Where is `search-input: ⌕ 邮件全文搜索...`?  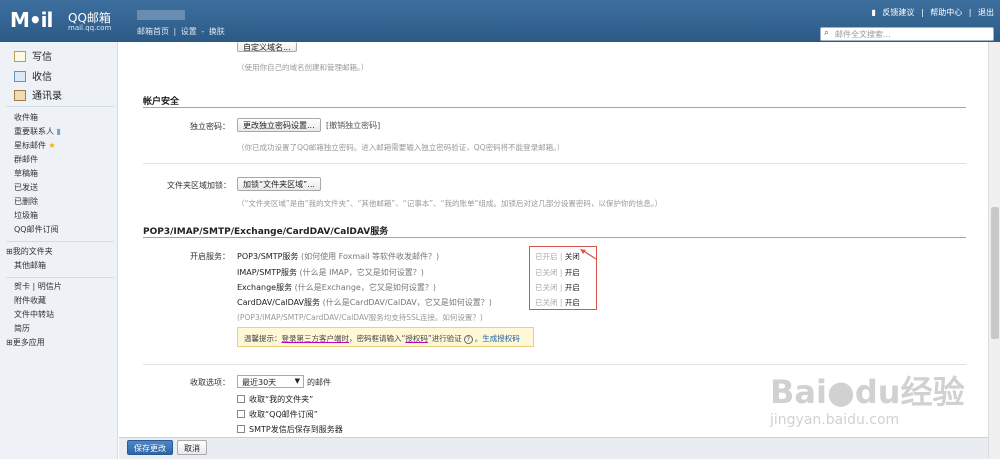 search-input: ⌕ 邮件全文搜索... is located at coordinates (907, 34).